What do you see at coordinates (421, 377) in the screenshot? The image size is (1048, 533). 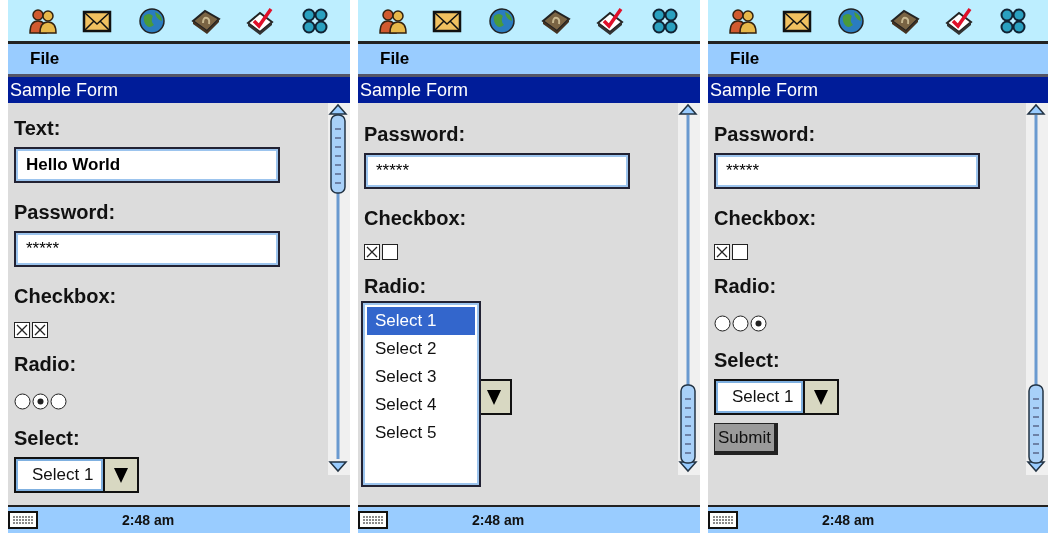 I see `dropdown-option: Select 3` at bounding box center [421, 377].